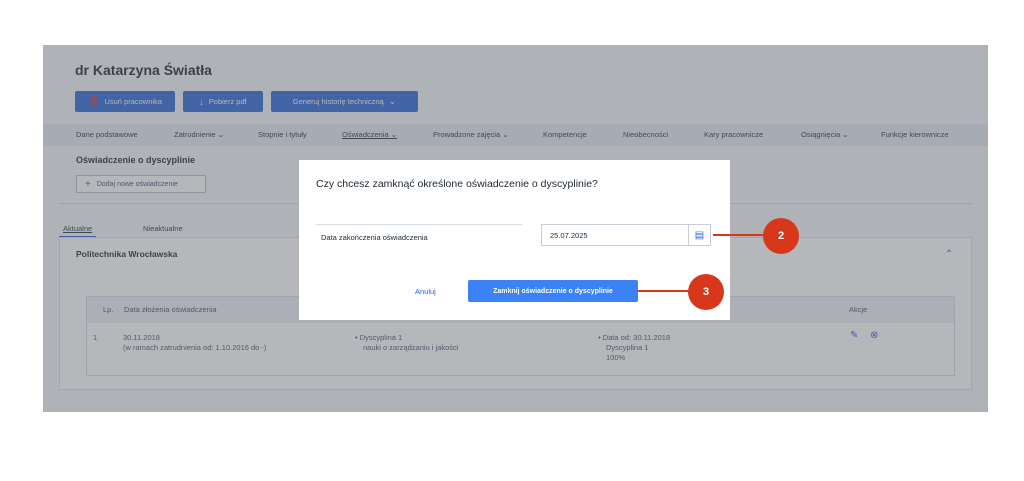 The height and width of the screenshot is (481, 1024). I want to click on callout-3-line, so click(664, 291).